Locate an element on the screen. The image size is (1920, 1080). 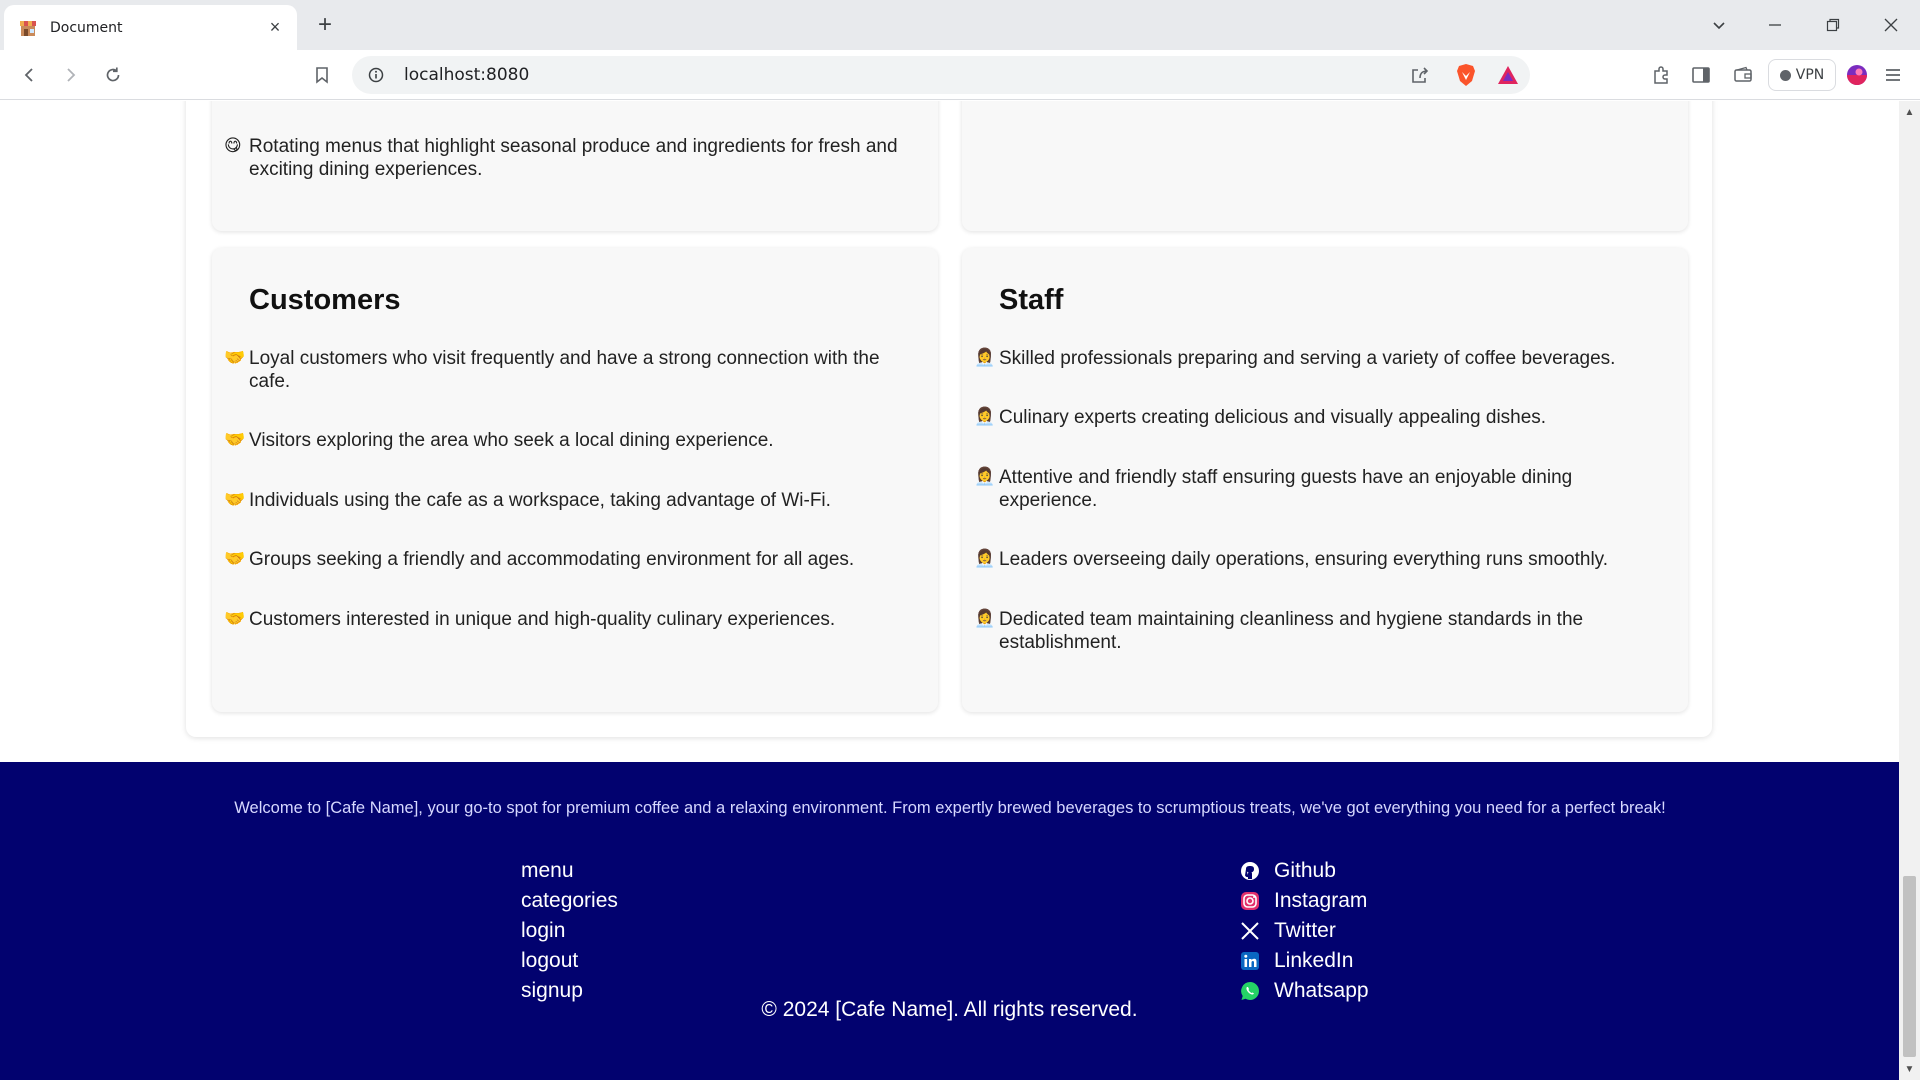
footer-link-logout: logout is located at coordinates (569, 961).